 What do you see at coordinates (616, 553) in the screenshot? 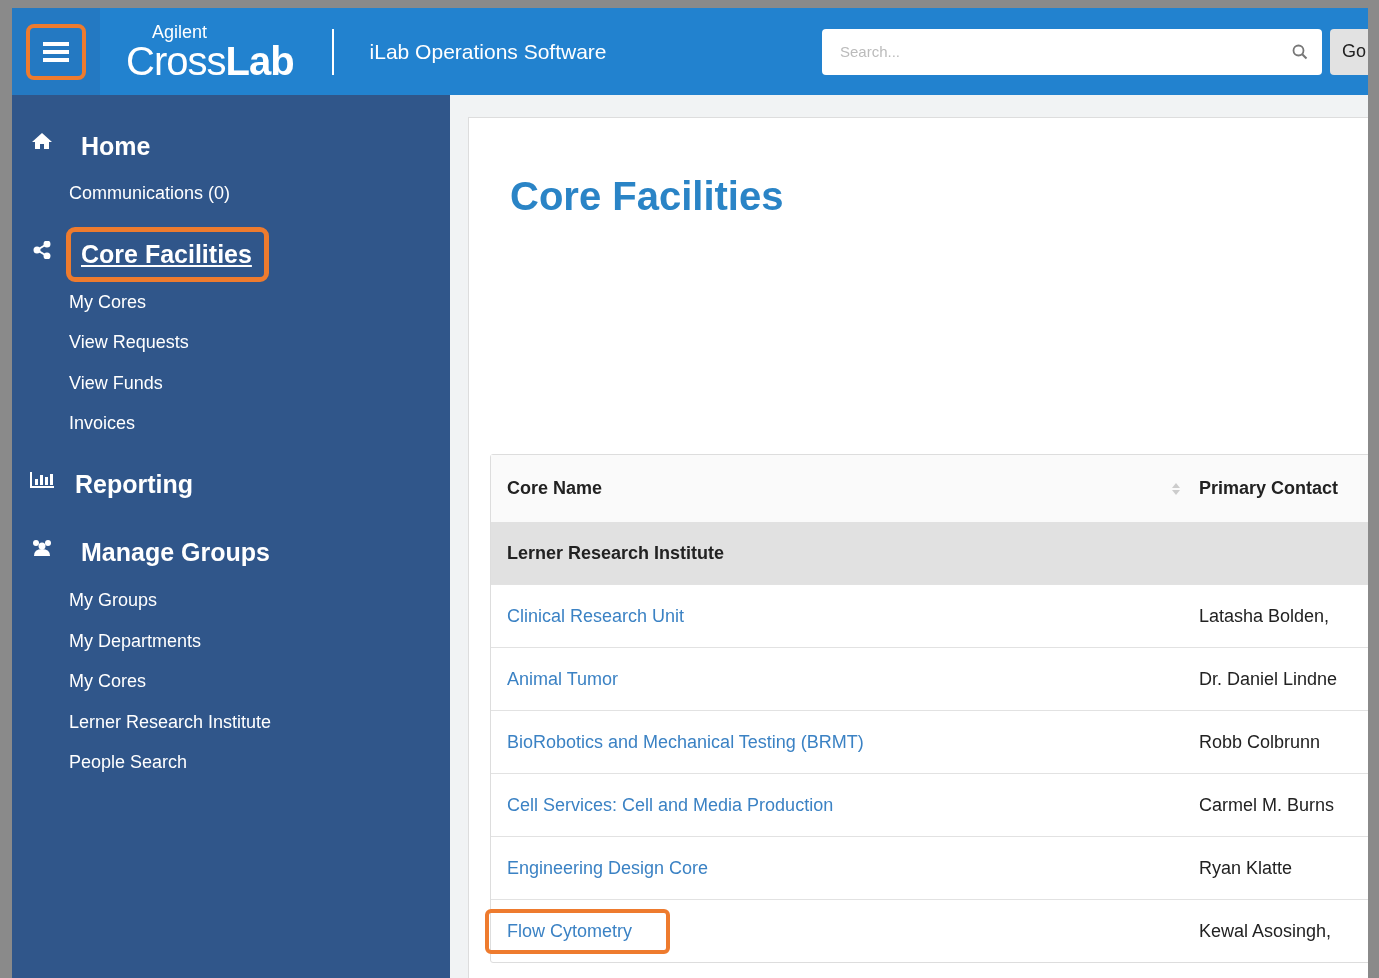
I see `group-label: Lerner Research Institute` at bounding box center [616, 553].